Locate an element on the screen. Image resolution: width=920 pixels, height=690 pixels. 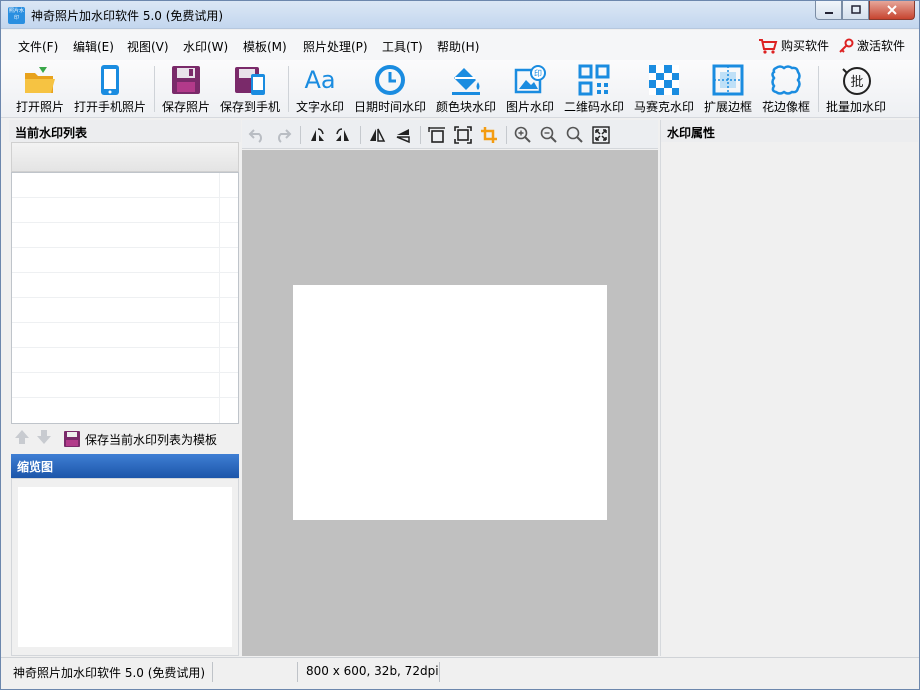
mosaic-icon is located at coordinates (664, 80).